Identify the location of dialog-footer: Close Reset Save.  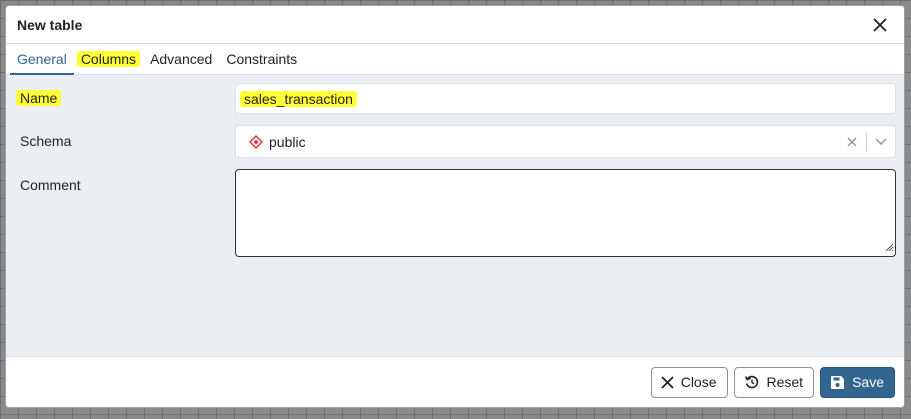
(455, 381).